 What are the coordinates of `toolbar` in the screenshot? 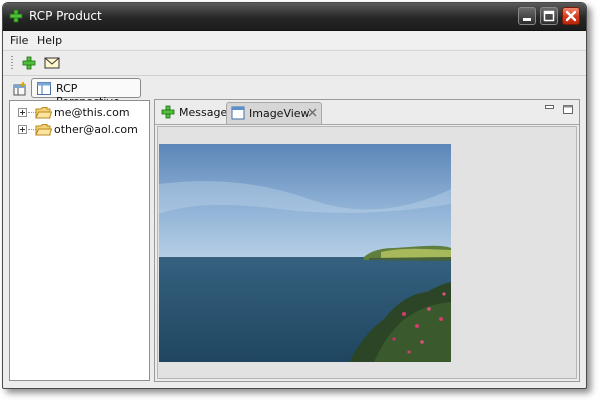 It's located at (294, 62).